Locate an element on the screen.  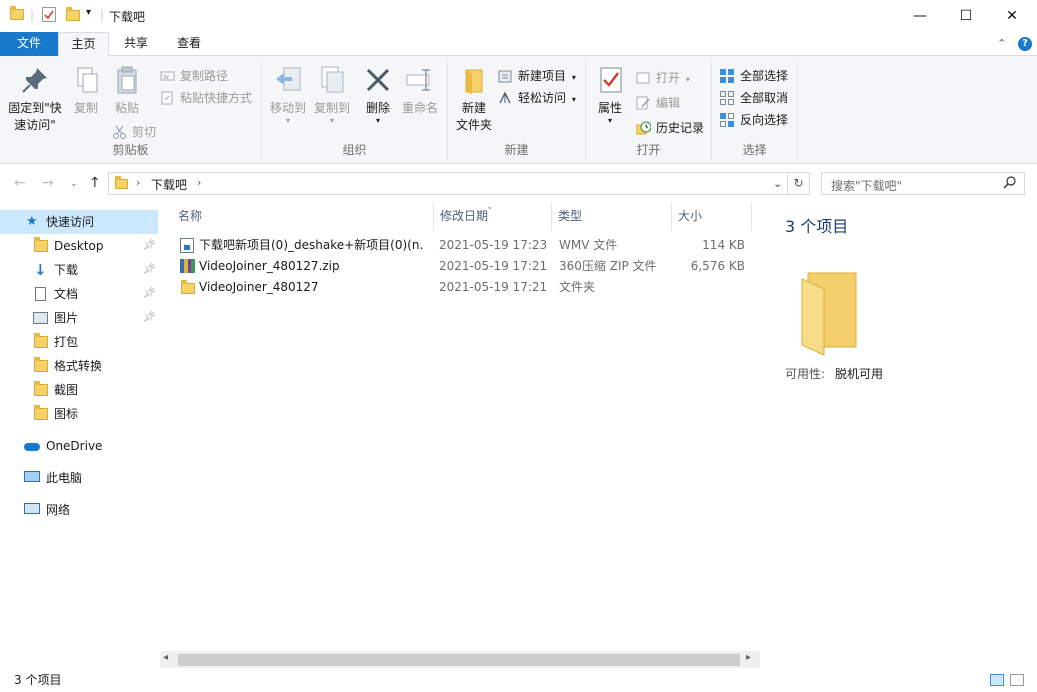
easy-access-button: 轻松访问 ▾ is located at coordinates (537, 98).